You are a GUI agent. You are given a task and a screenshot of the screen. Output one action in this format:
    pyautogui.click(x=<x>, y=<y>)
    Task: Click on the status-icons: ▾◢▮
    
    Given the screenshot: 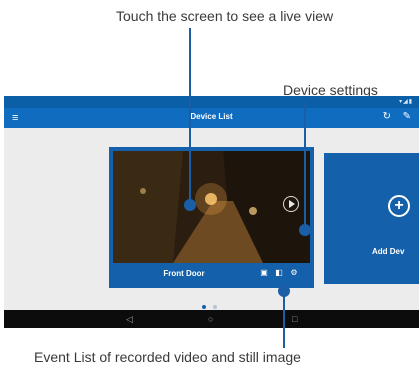 What is the action you would take?
    pyautogui.click(x=406, y=102)
    